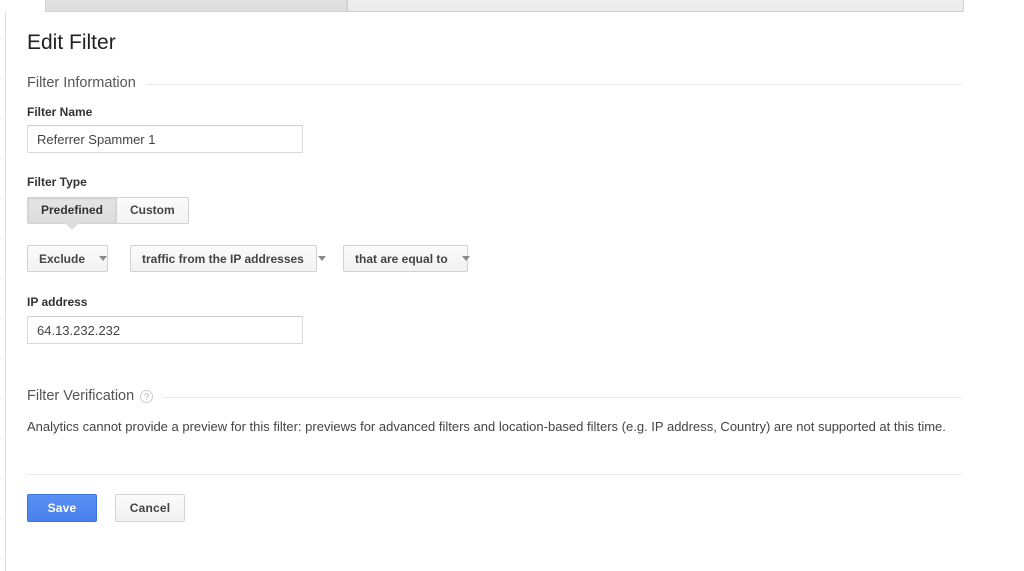 This screenshot has width=1024, height=571. I want to click on section-header-label: Filter Information, so click(81, 83).